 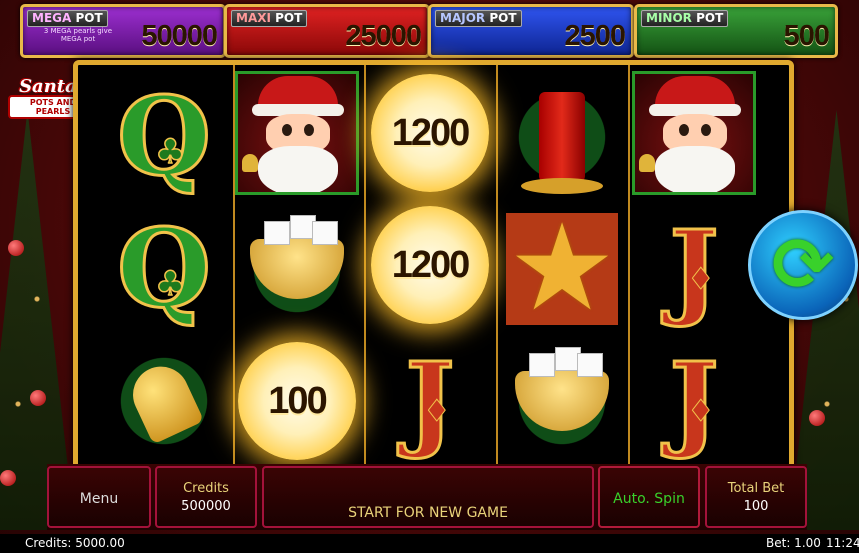 I want to click on pearl-value: 100, so click(x=297, y=400).